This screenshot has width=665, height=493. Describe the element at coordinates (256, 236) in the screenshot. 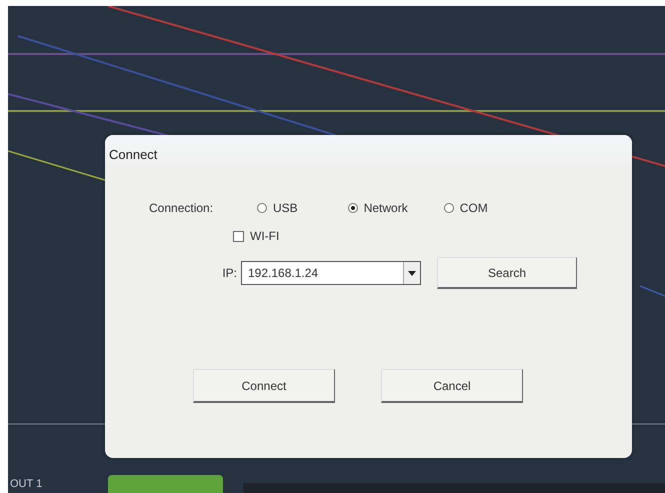

I see `wifi-checkbox: WI-FI` at that location.